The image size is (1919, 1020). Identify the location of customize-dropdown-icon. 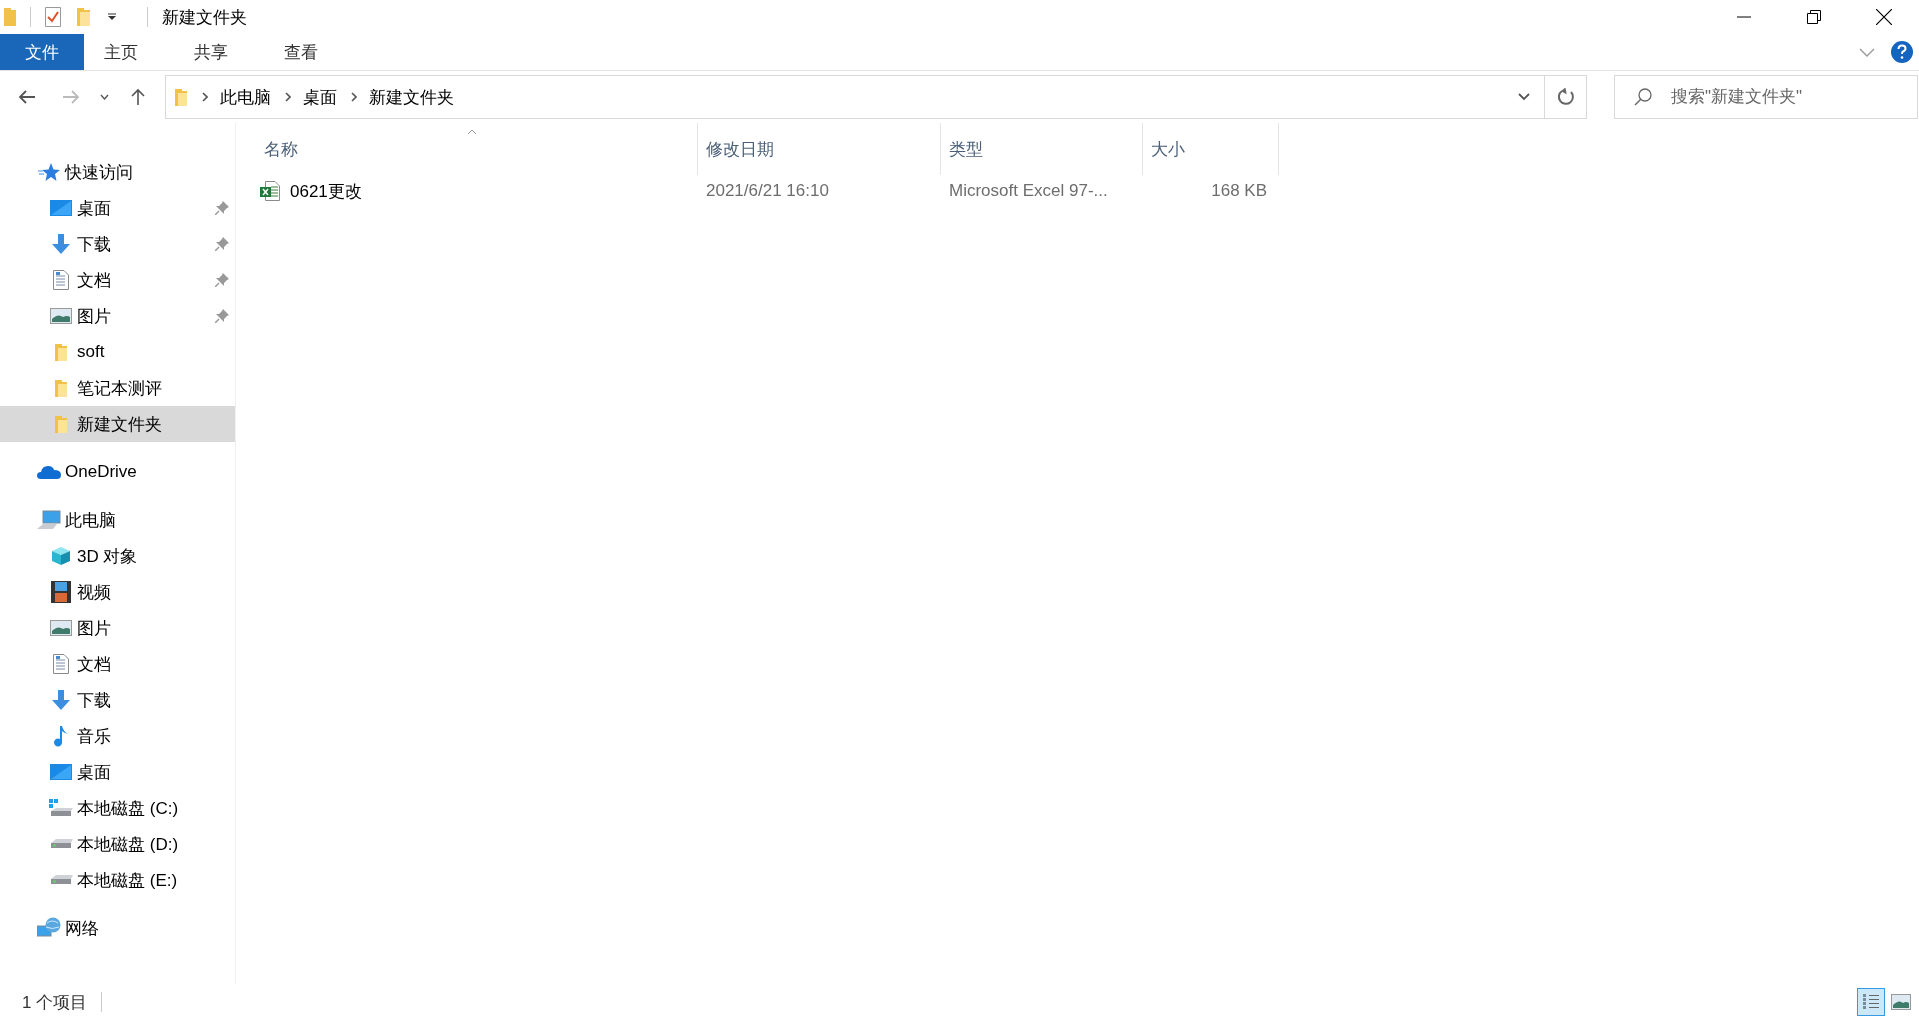
(112, 17).